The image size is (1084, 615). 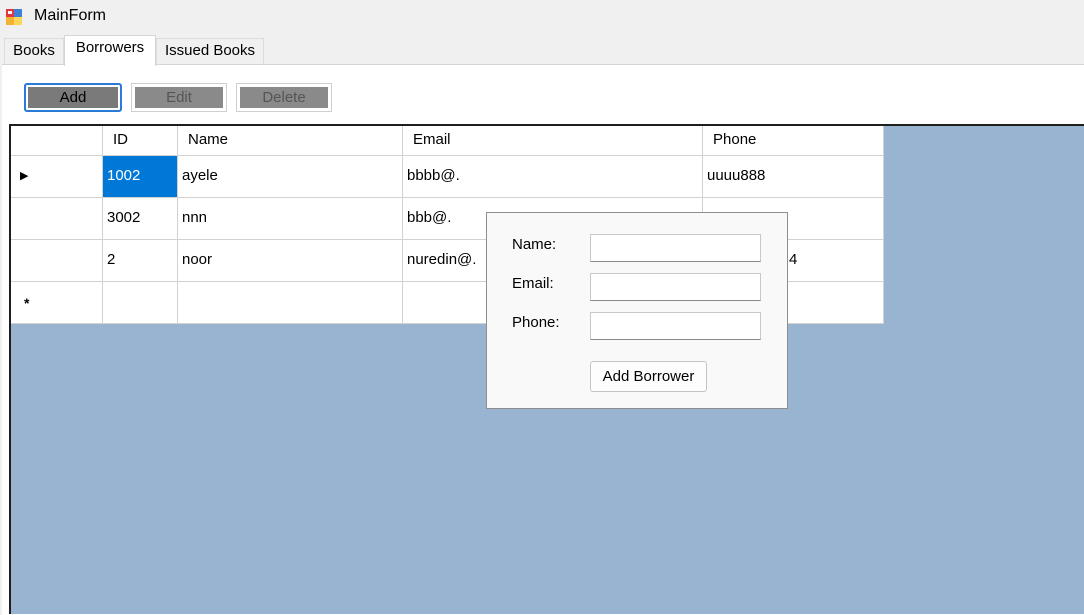 I want to click on name-input, so click(x=675, y=248).